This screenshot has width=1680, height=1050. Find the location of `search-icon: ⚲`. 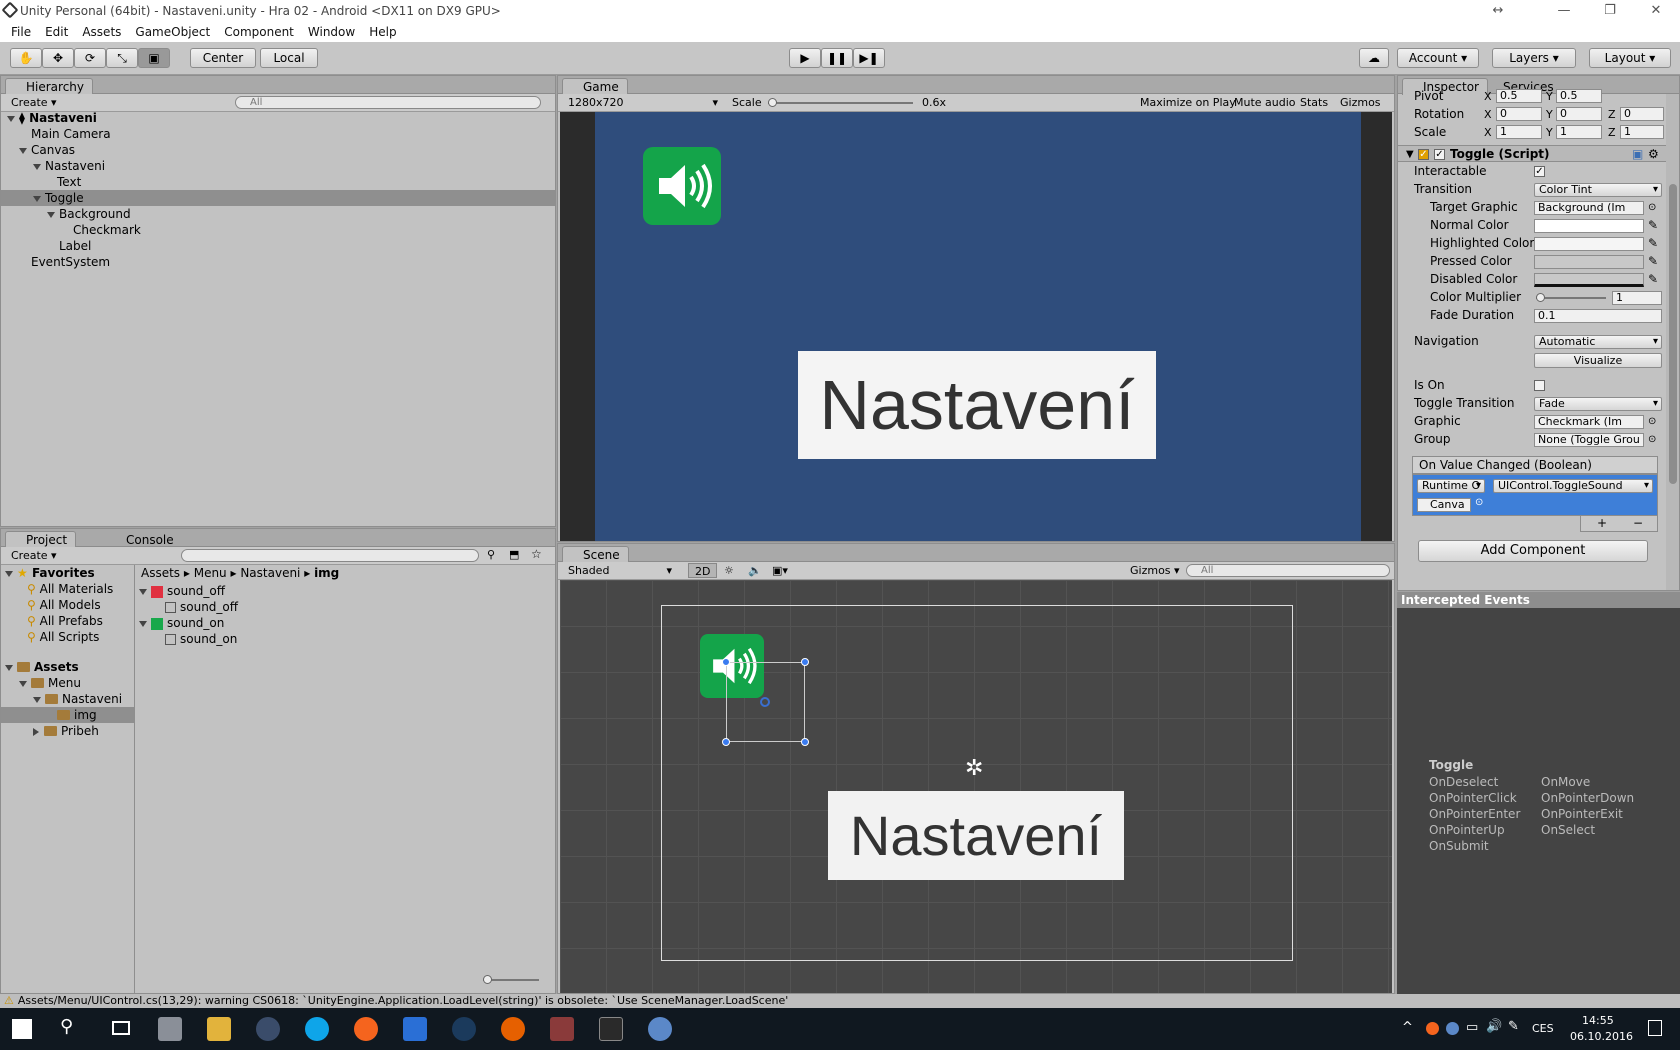

search-icon: ⚲ is located at coordinates (66, 1026).